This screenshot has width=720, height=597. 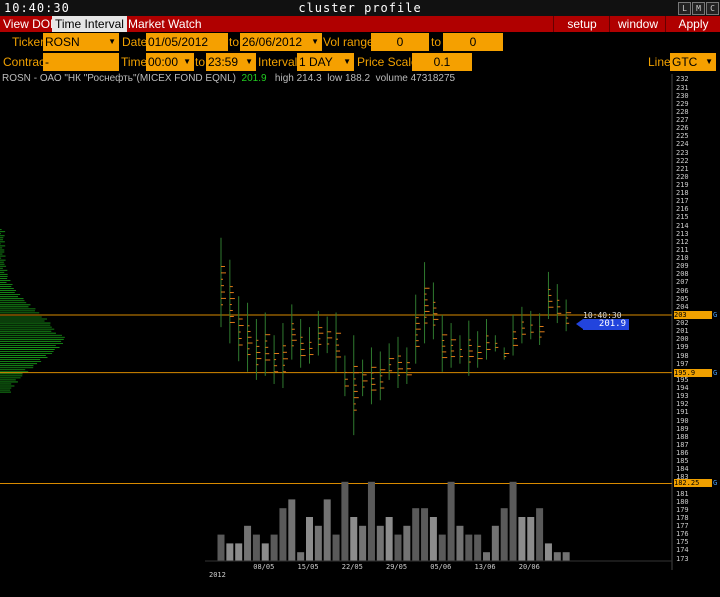 I want to click on x-tick-label: 05/06, so click(x=441, y=567).